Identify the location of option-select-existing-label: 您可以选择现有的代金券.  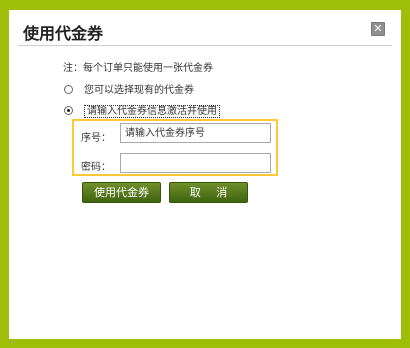
(139, 90).